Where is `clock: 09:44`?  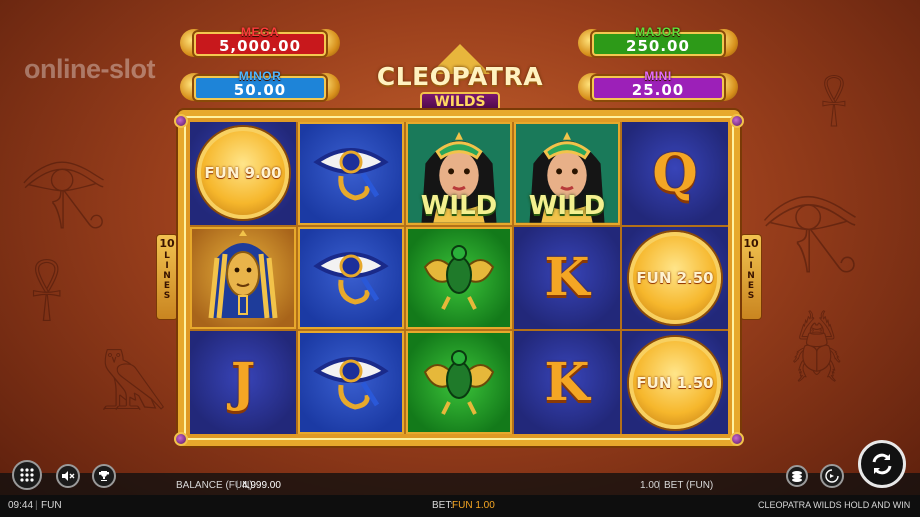
clock: 09:44 is located at coordinates (21, 505).